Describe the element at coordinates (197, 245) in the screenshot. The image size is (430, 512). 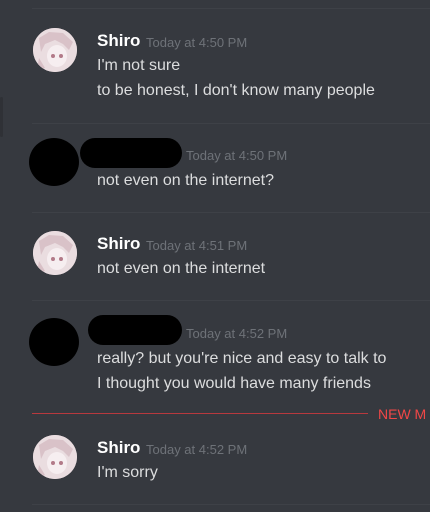
I see `timestamp: Today at 4:51 PM` at that location.